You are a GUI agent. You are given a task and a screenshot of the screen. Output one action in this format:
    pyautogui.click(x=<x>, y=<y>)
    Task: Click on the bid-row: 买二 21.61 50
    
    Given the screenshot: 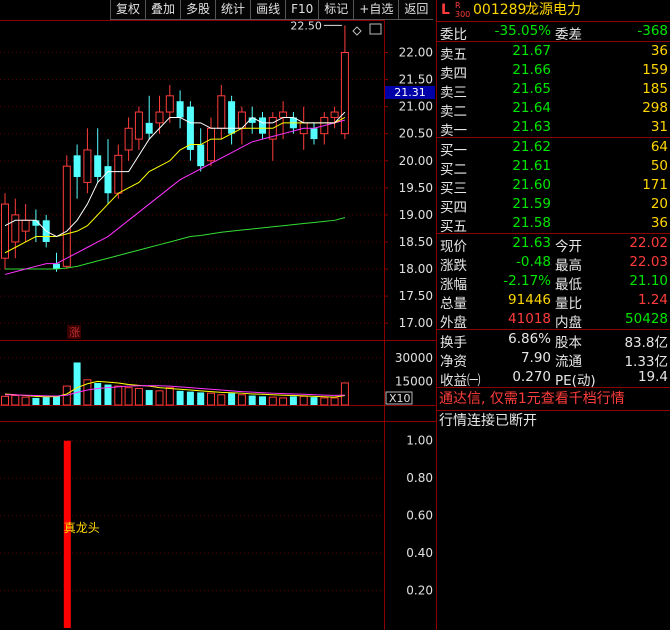 What is the action you would take?
    pyautogui.click(x=553, y=167)
    